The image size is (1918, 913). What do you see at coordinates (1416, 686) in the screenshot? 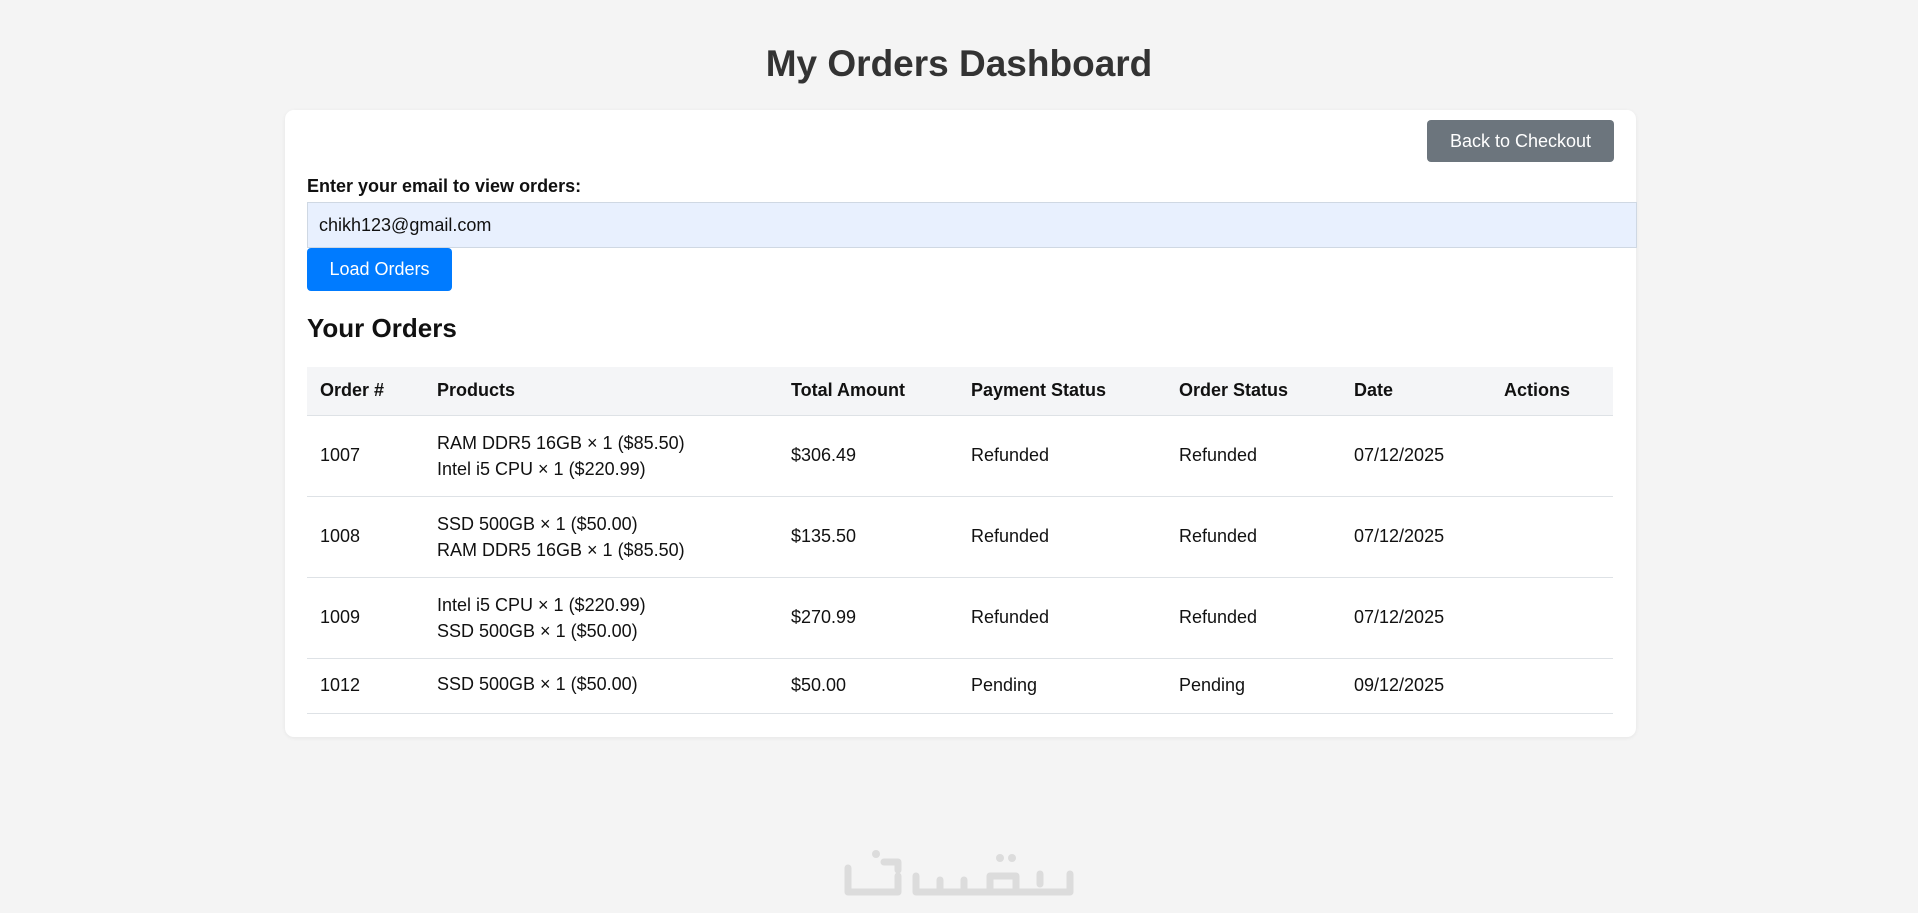
I see `date-cell: 09/12/2025` at bounding box center [1416, 686].